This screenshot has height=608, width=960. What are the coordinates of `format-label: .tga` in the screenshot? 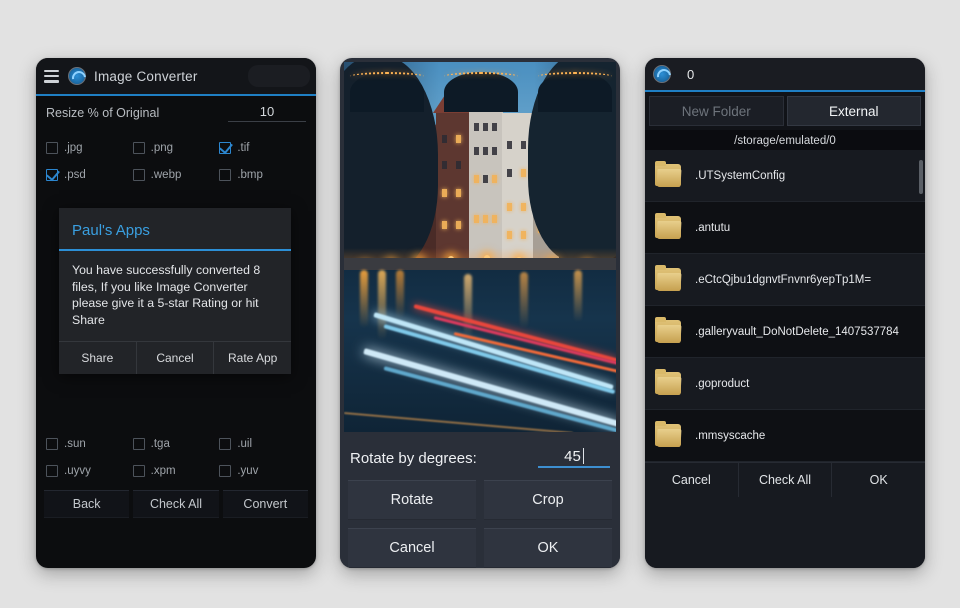 It's located at (160, 443).